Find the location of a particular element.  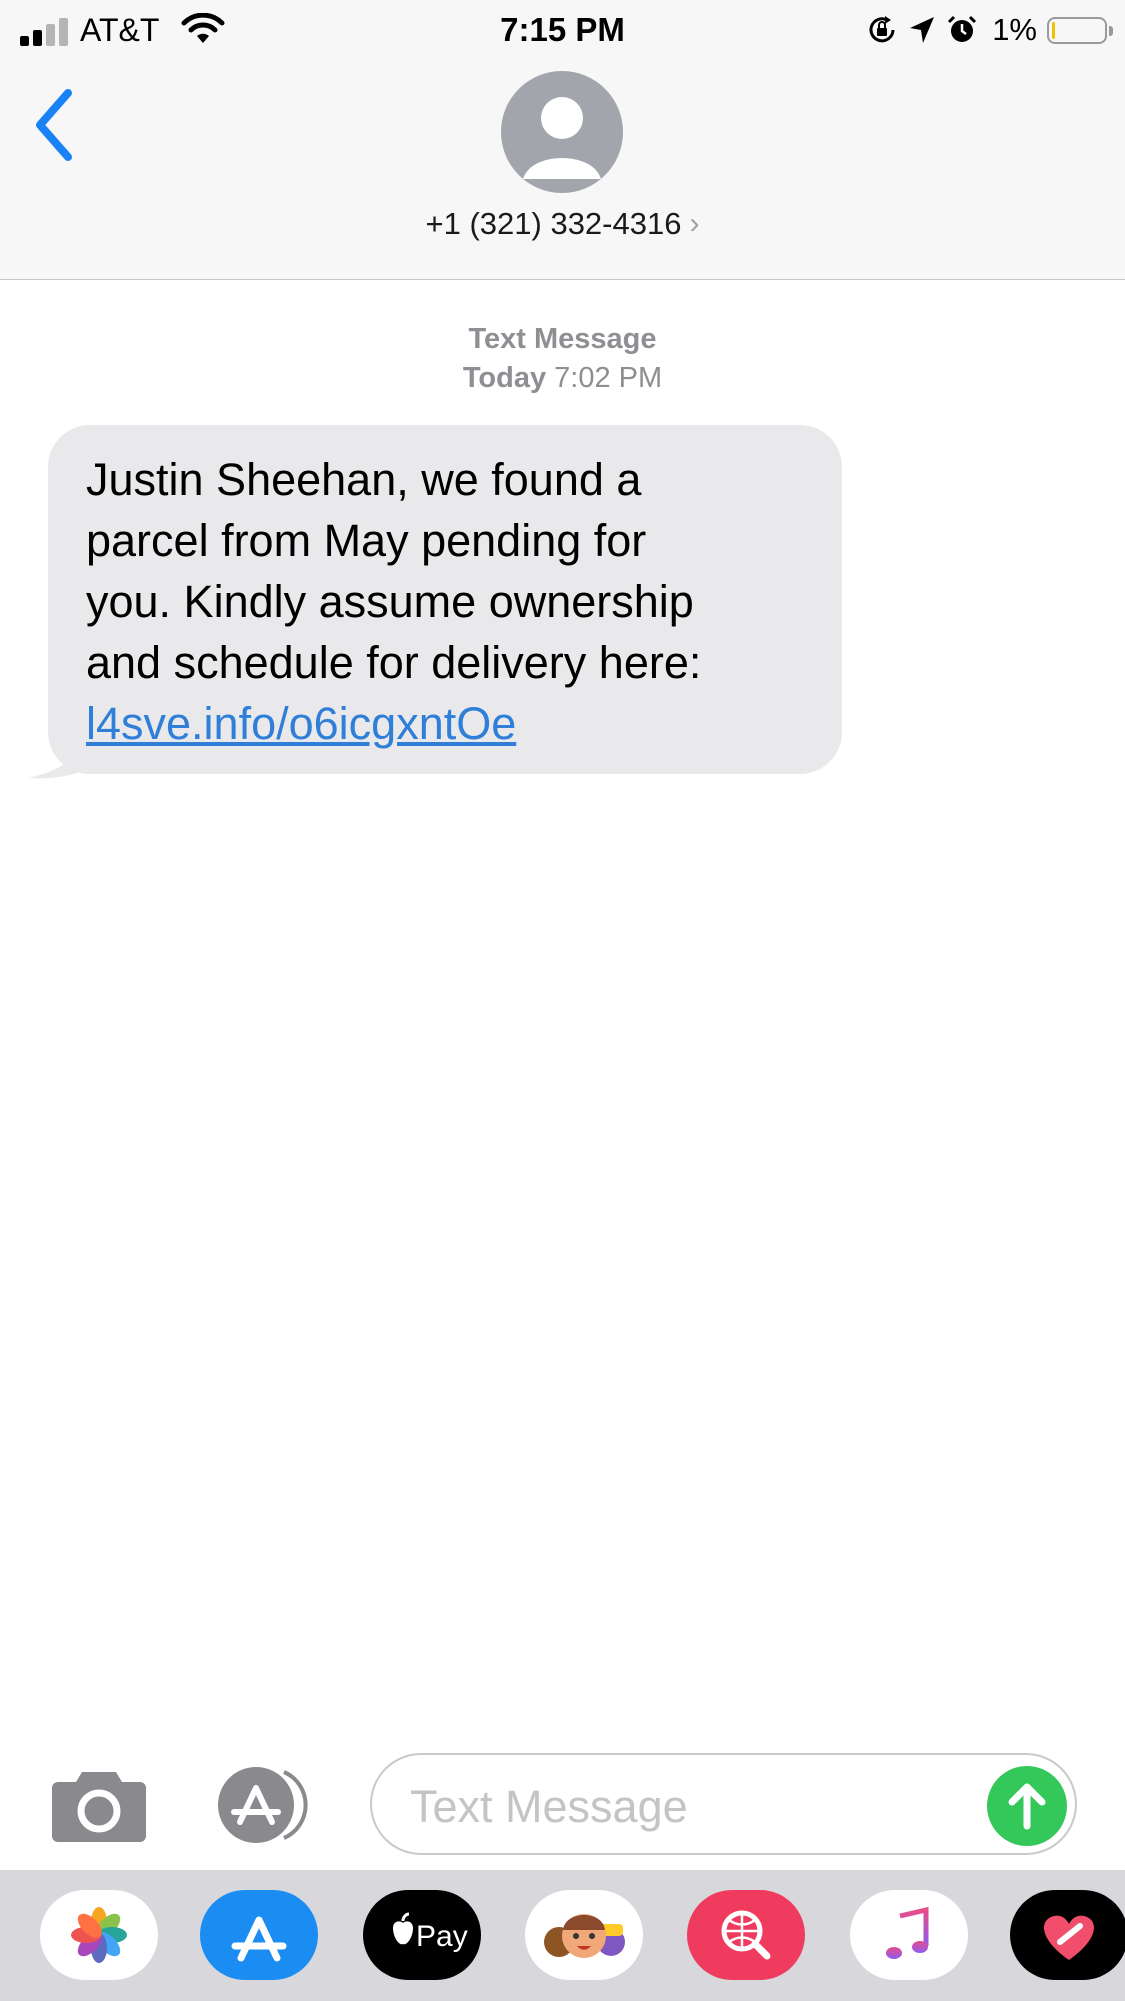

apple-pay-label: Pay is located at coordinates (442, 1936).